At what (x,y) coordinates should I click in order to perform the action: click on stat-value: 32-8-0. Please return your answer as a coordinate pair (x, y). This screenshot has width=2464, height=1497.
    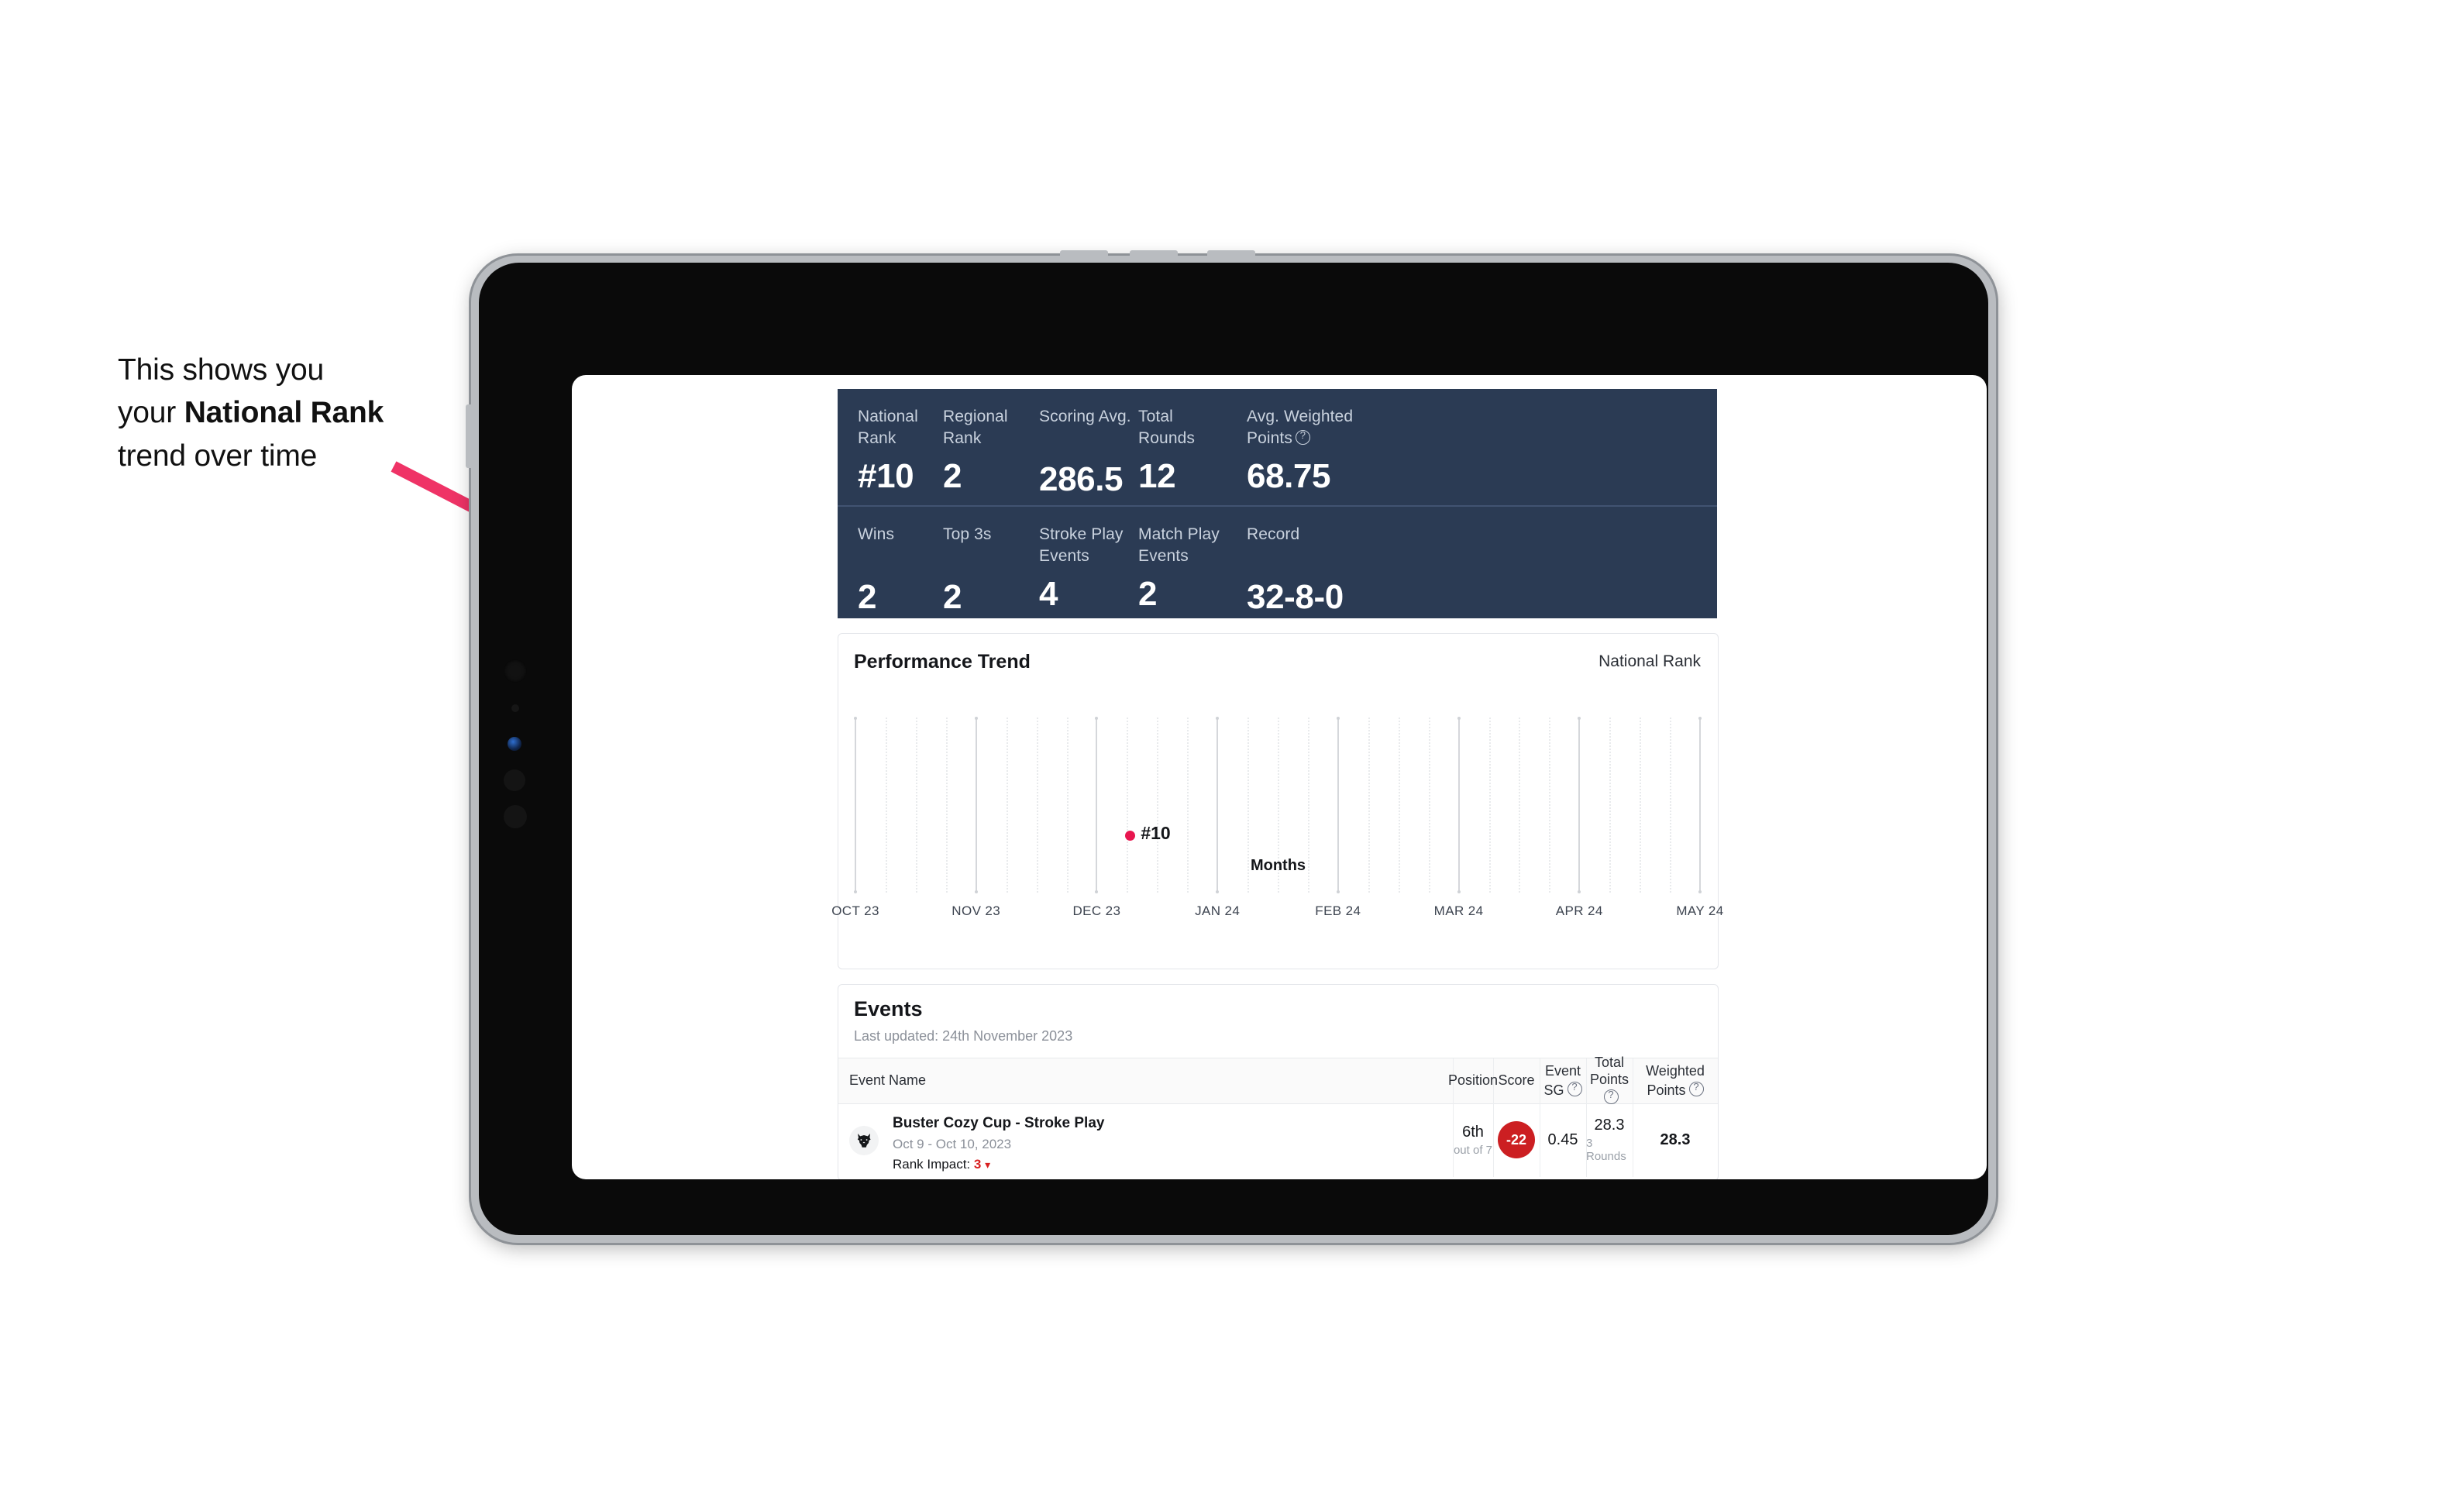
    Looking at the image, I should click on (1295, 596).